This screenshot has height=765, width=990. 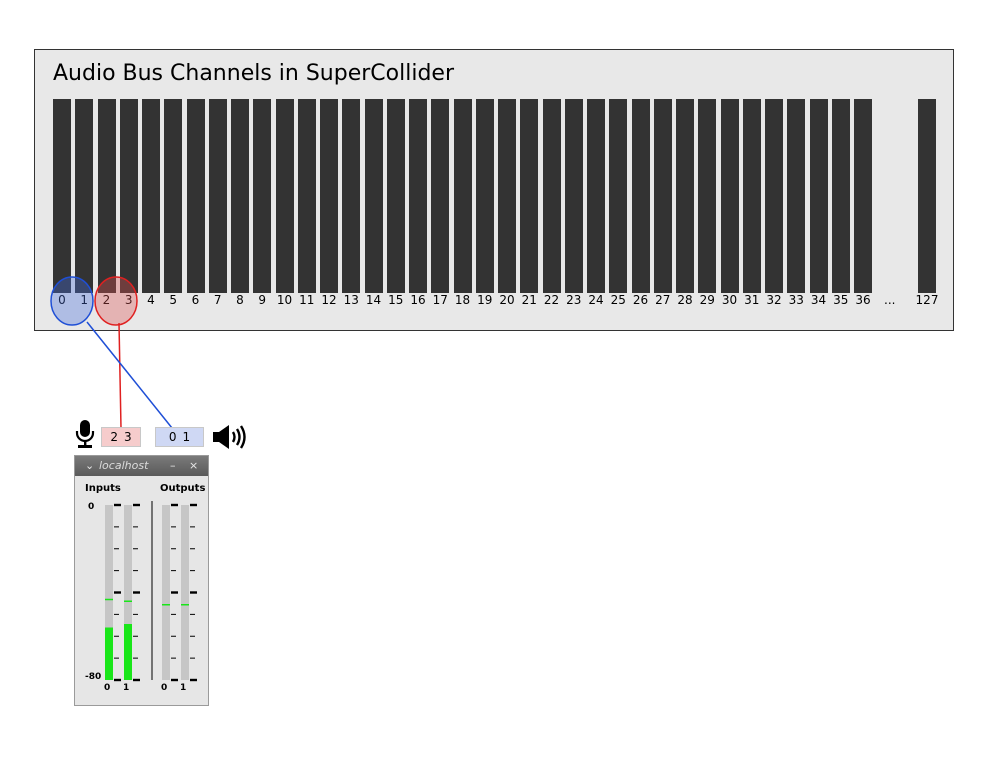 What do you see at coordinates (229, 437) in the screenshot?
I see `speaker-icon` at bounding box center [229, 437].